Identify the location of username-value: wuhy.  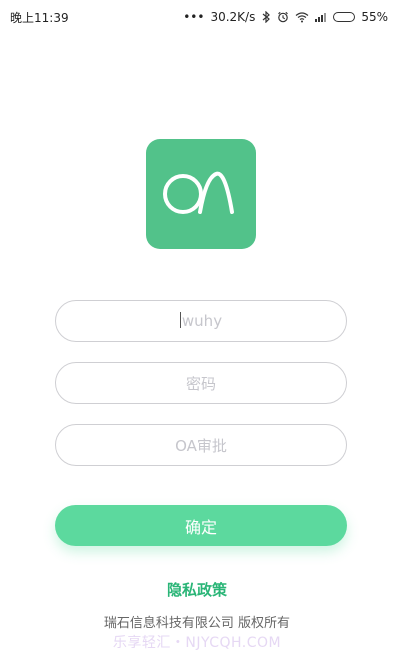
(201, 321).